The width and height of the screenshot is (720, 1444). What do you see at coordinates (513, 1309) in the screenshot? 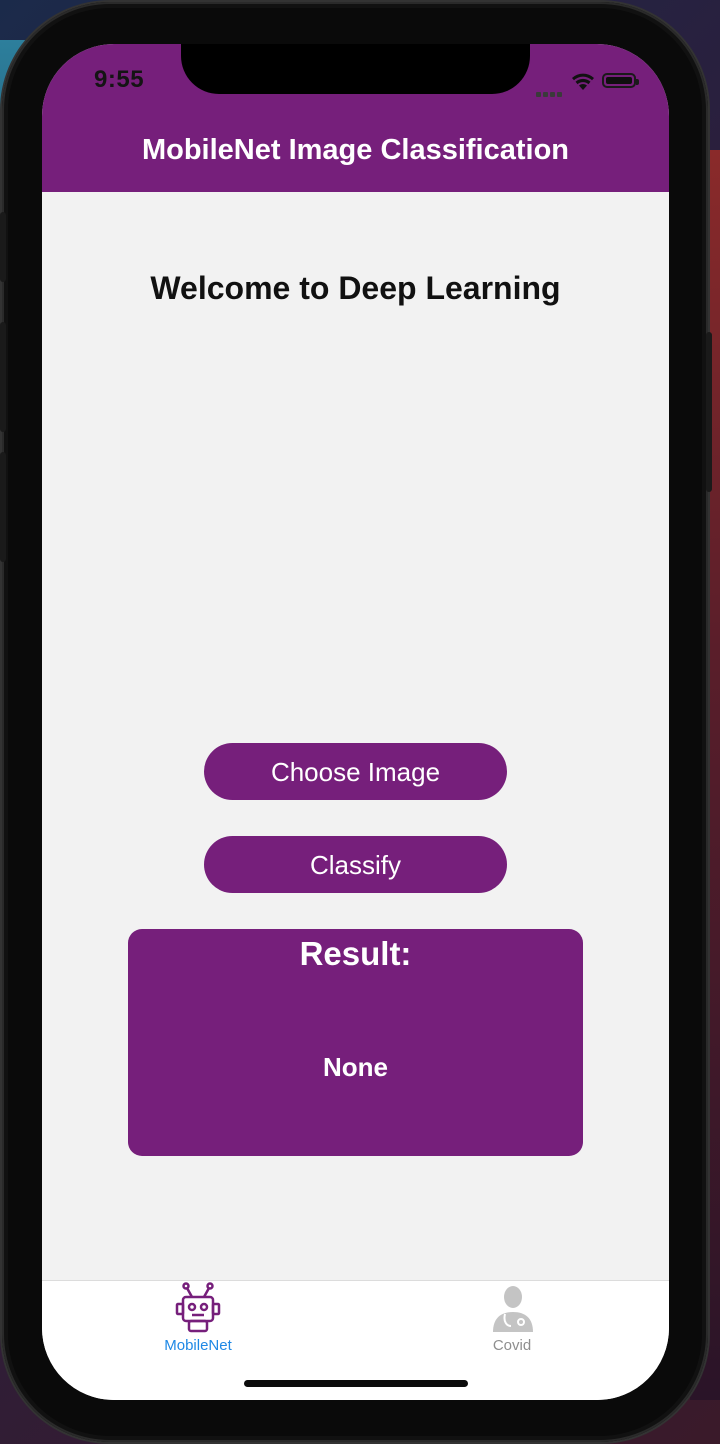
I see `doctor-icon` at bounding box center [513, 1309].